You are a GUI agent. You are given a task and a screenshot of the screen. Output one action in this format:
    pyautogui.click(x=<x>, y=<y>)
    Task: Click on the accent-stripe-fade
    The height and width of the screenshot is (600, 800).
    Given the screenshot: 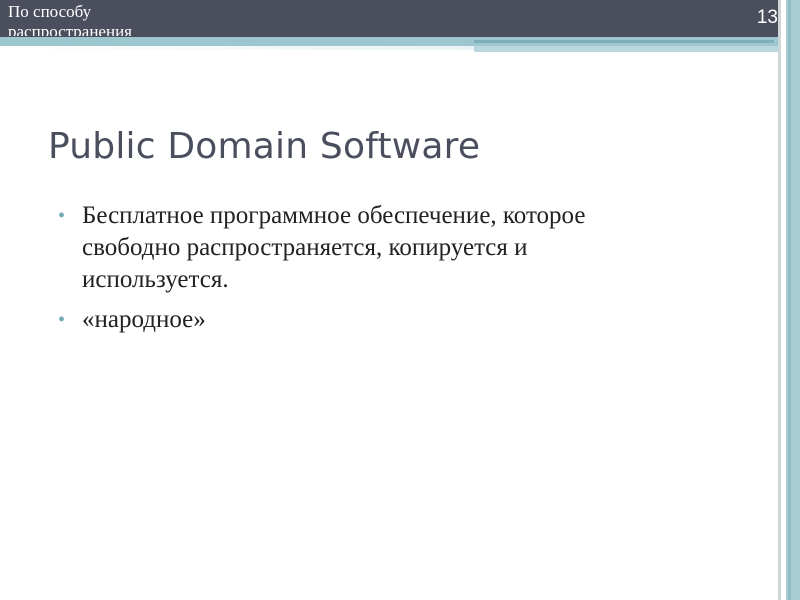 What is the action you would take?
    pyautogui.click(x=237, y=48)
    